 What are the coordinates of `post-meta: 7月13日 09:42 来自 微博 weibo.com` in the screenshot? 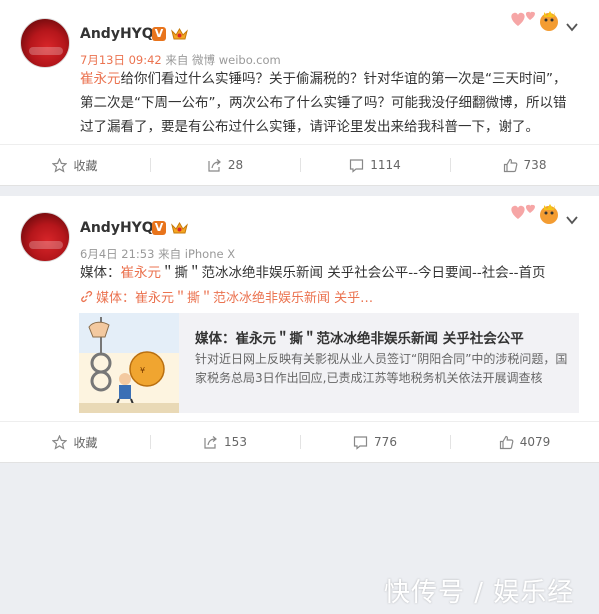 It's located at (180, 60).